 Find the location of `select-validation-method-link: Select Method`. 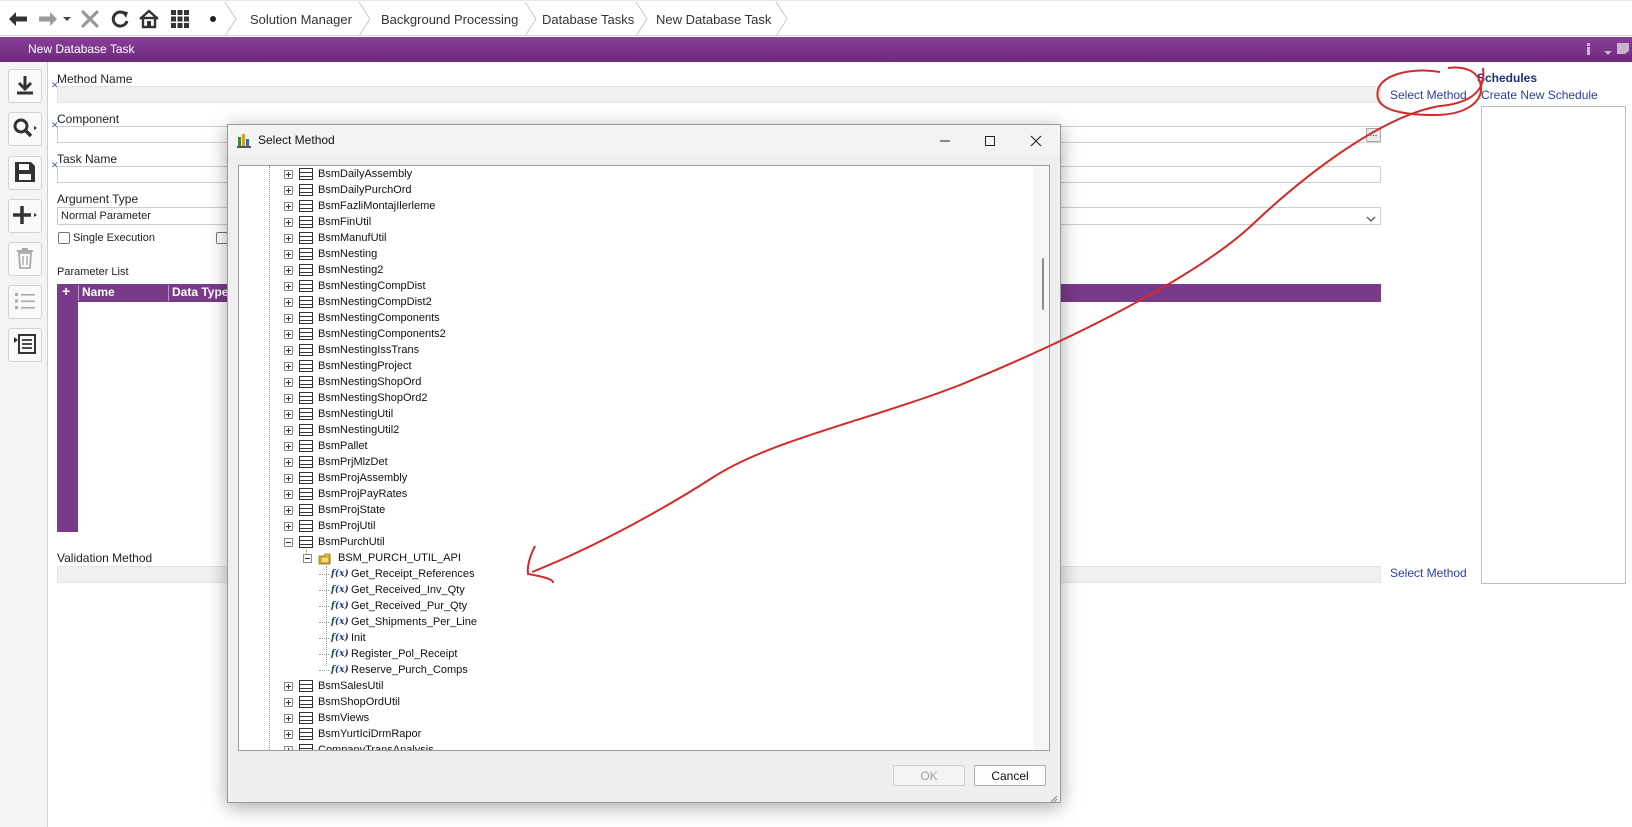

select-validation-method-link: Select Method is located at coordinates (1428, 573).